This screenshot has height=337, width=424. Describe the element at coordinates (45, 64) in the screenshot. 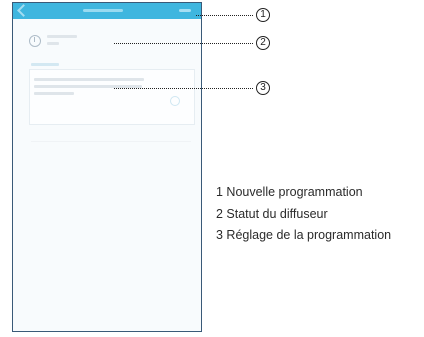

I see `section-label` at that location.